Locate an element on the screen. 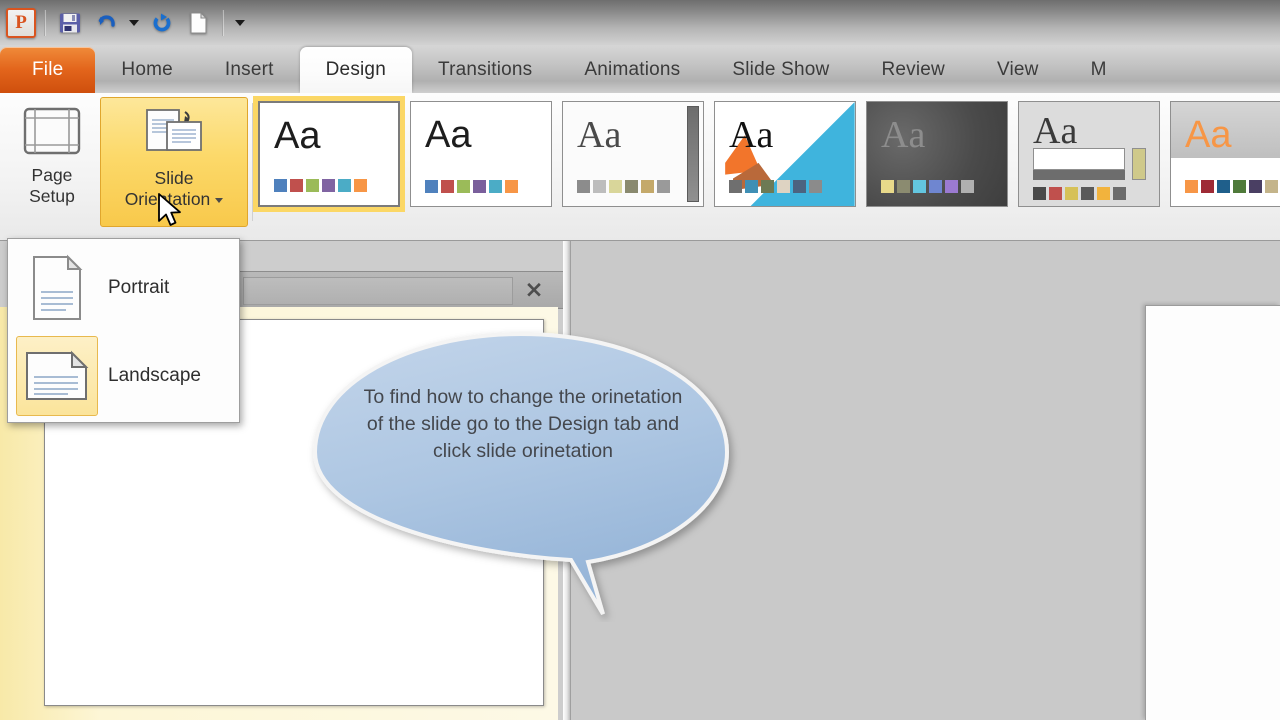 The height and width of the screenshot is (720, 1280). tab-transitions-label: Transitions is located at coordinates (485, 69).